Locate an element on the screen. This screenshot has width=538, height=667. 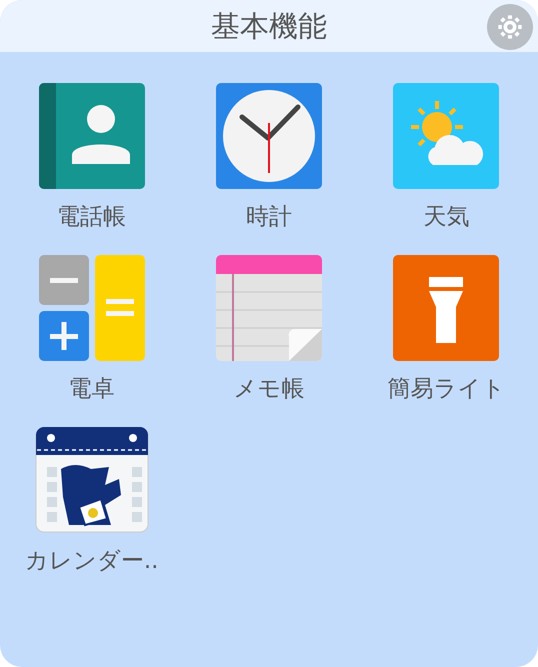
settings-icon is located at coordinates (510, 27).